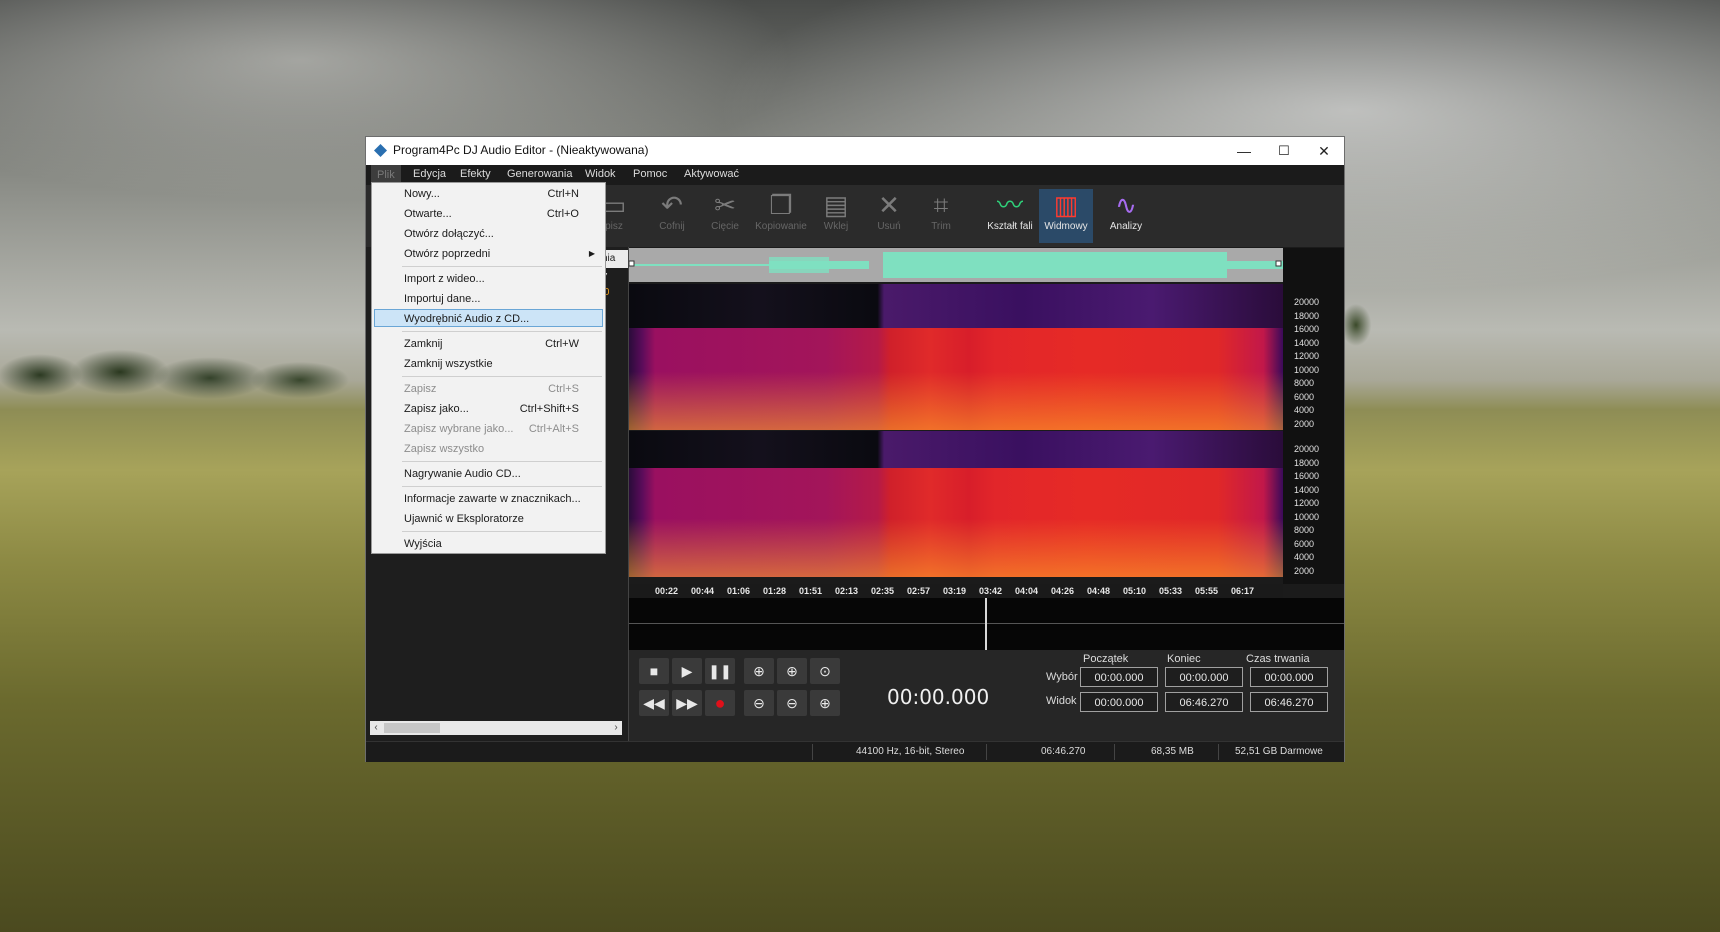  I want to click on menu-efekty: Efekty, so click(475, 174).